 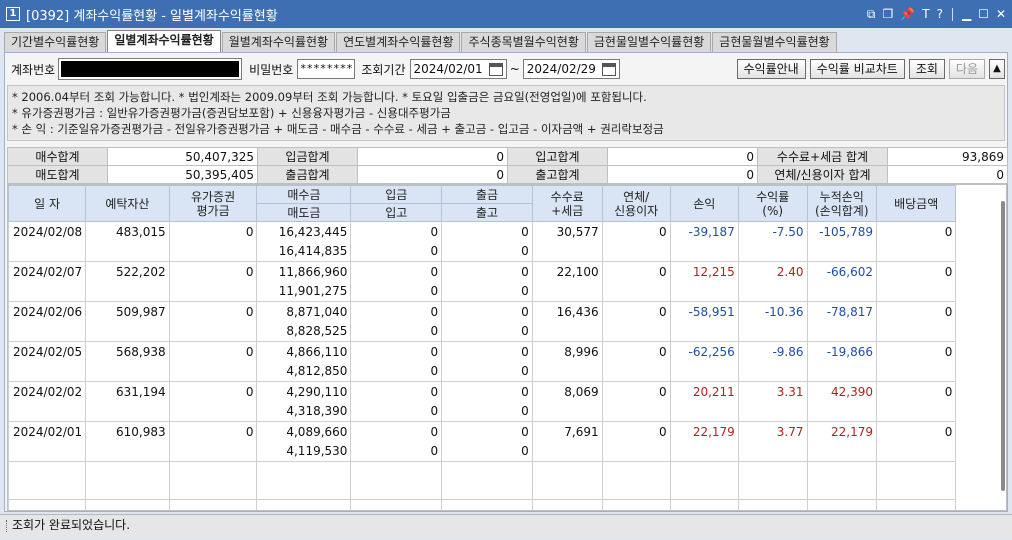 I want to click on cell-date: 2024/02/05, so click(x=47, y=361).